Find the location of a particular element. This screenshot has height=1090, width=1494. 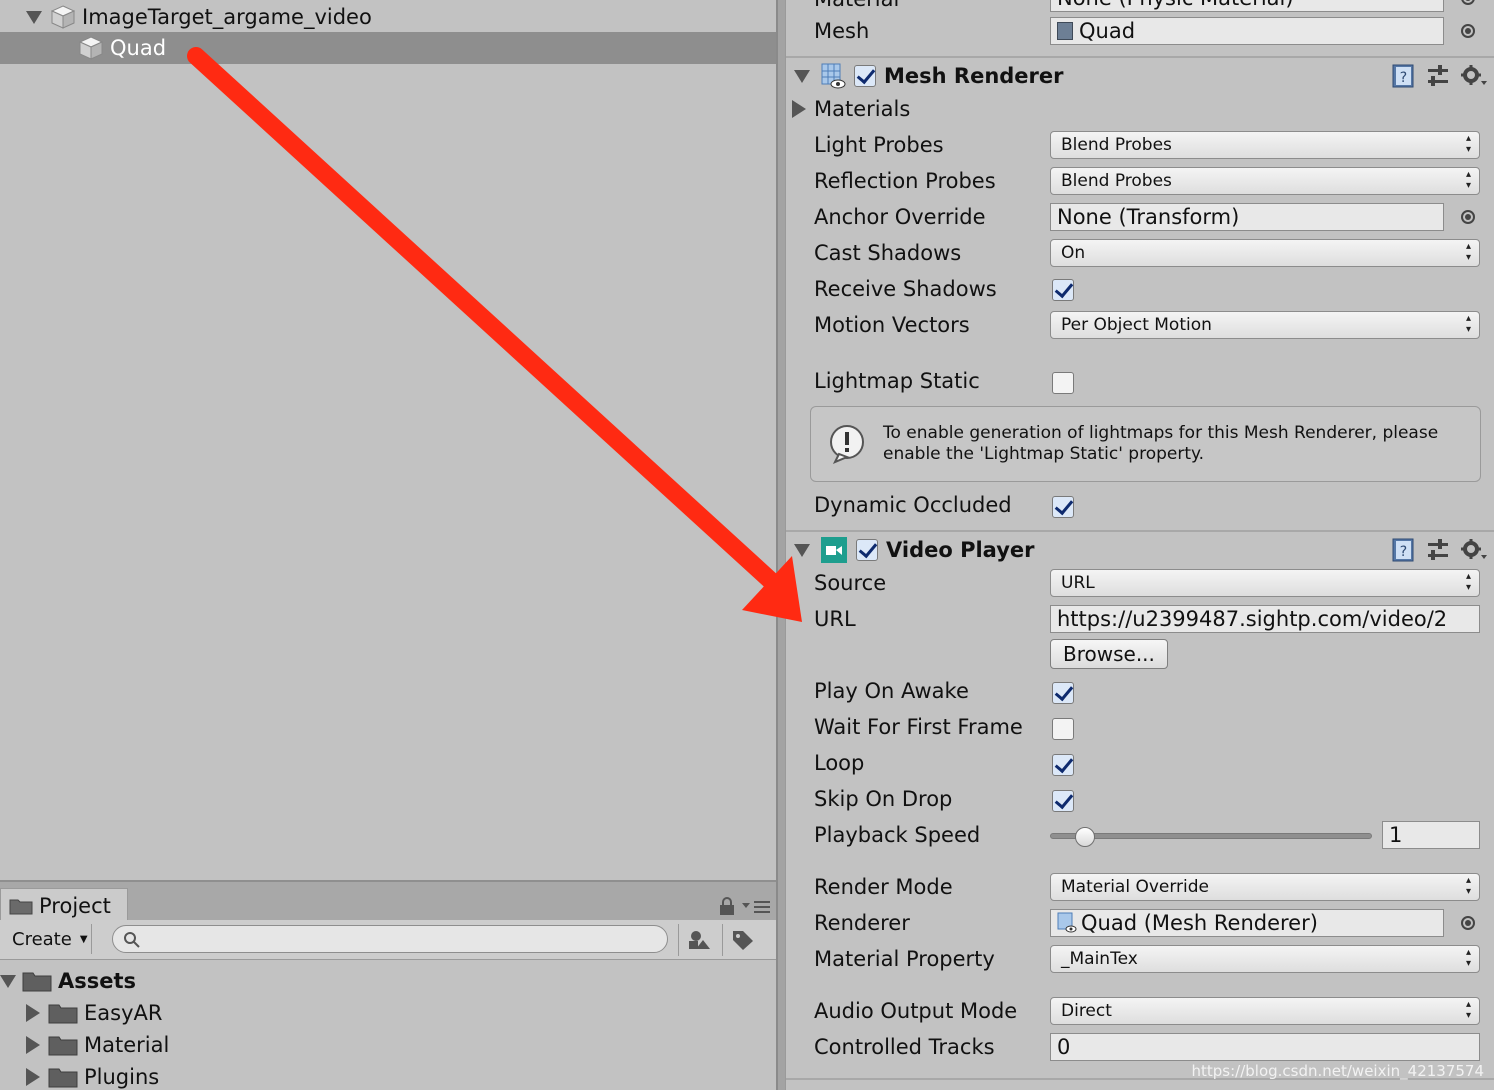

dynamic-occluded-checkbox is located at coordinates (1063, 507).